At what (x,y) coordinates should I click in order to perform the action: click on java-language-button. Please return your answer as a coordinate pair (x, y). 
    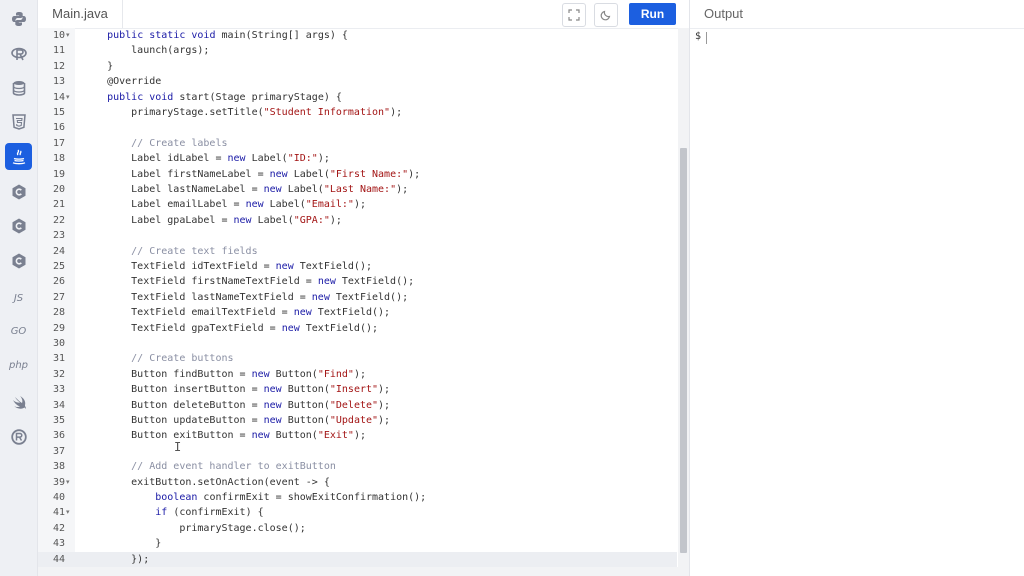
    Looking at the image, I should click on (18, 156).